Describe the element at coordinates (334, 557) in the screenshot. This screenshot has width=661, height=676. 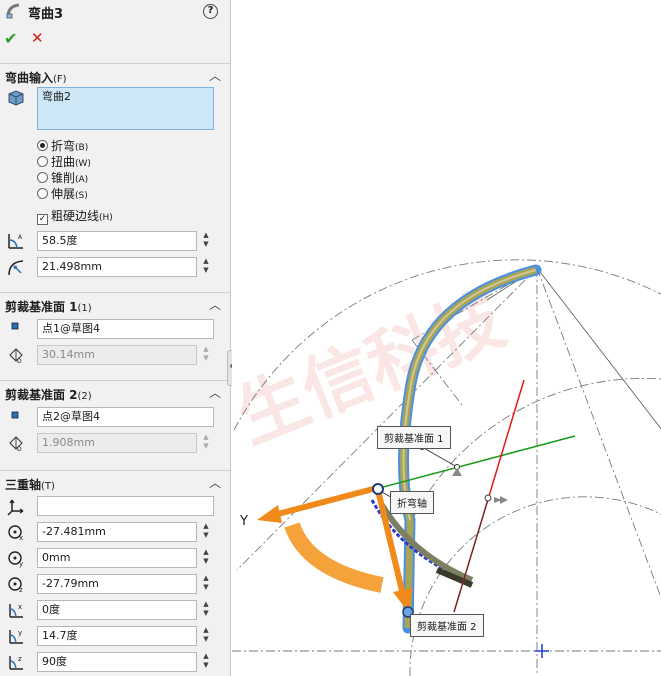
I see `rotation-handle` at that location.